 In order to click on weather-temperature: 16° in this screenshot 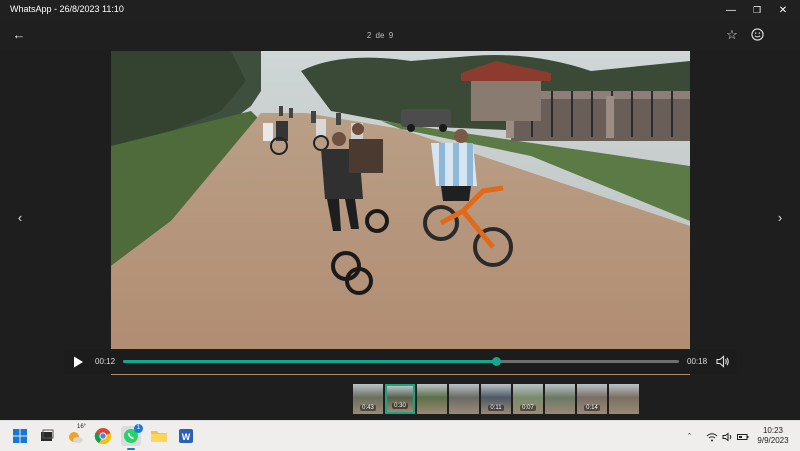, I will do `click(82, 427)`.